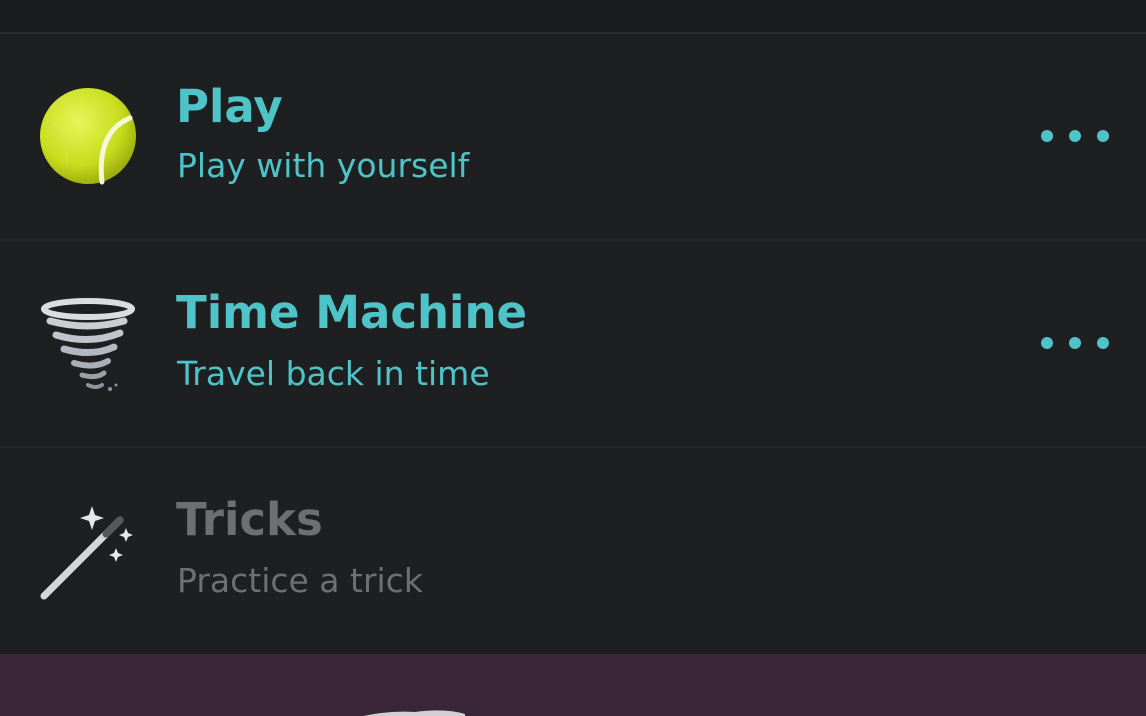  I want to click on menu-item-subtitle: Practice a trick, so click(300, 580).